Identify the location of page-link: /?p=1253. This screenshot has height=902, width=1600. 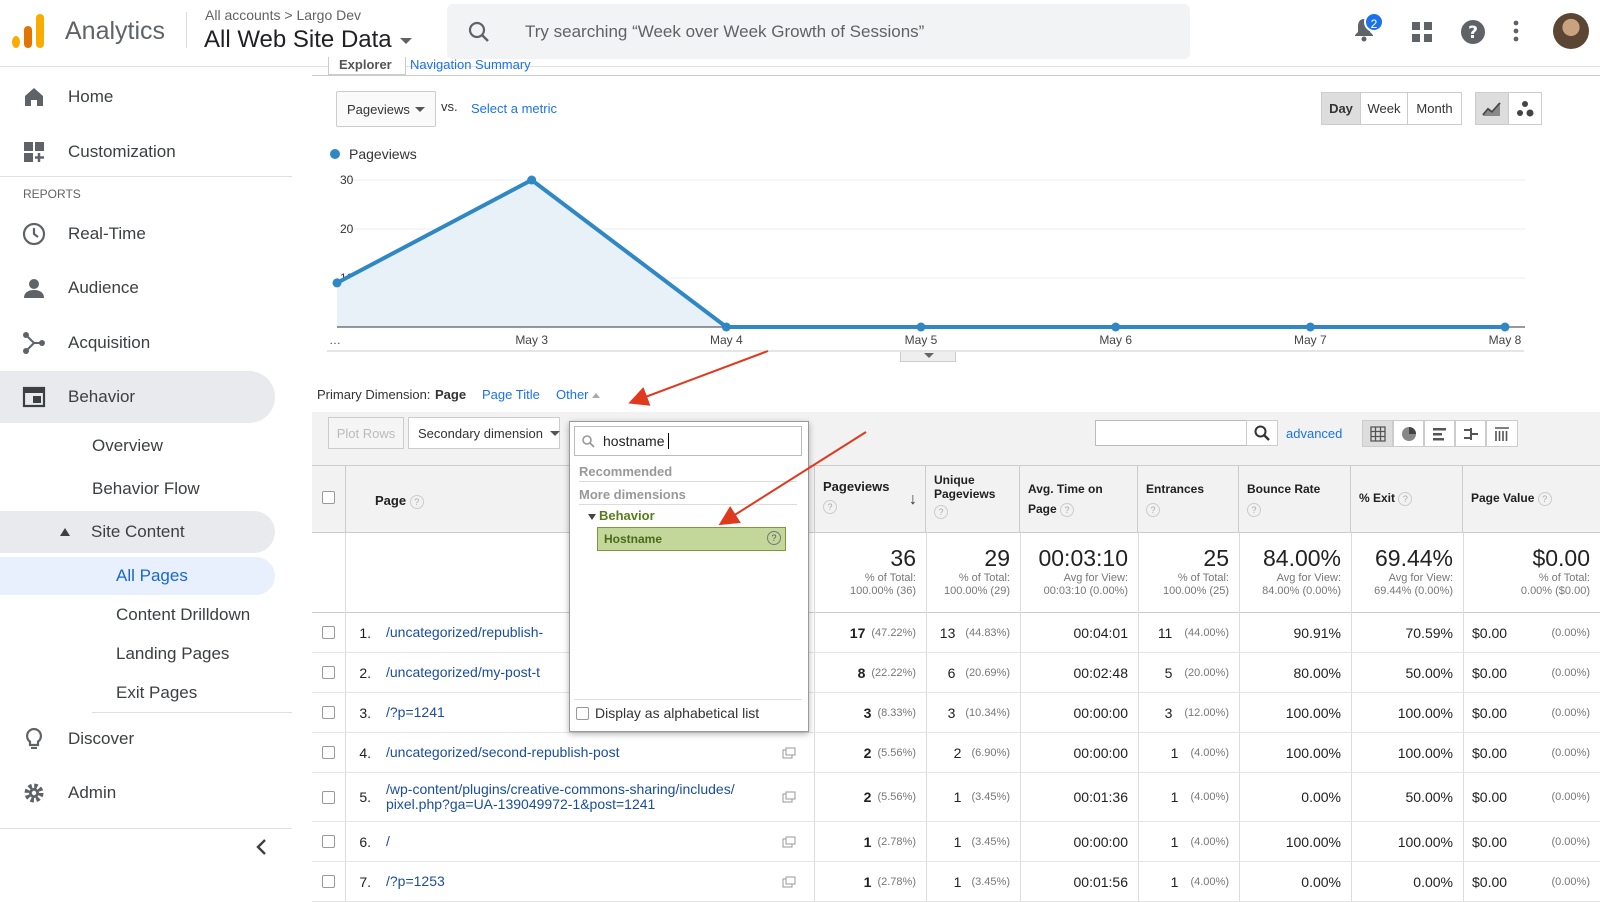
(596, 881).